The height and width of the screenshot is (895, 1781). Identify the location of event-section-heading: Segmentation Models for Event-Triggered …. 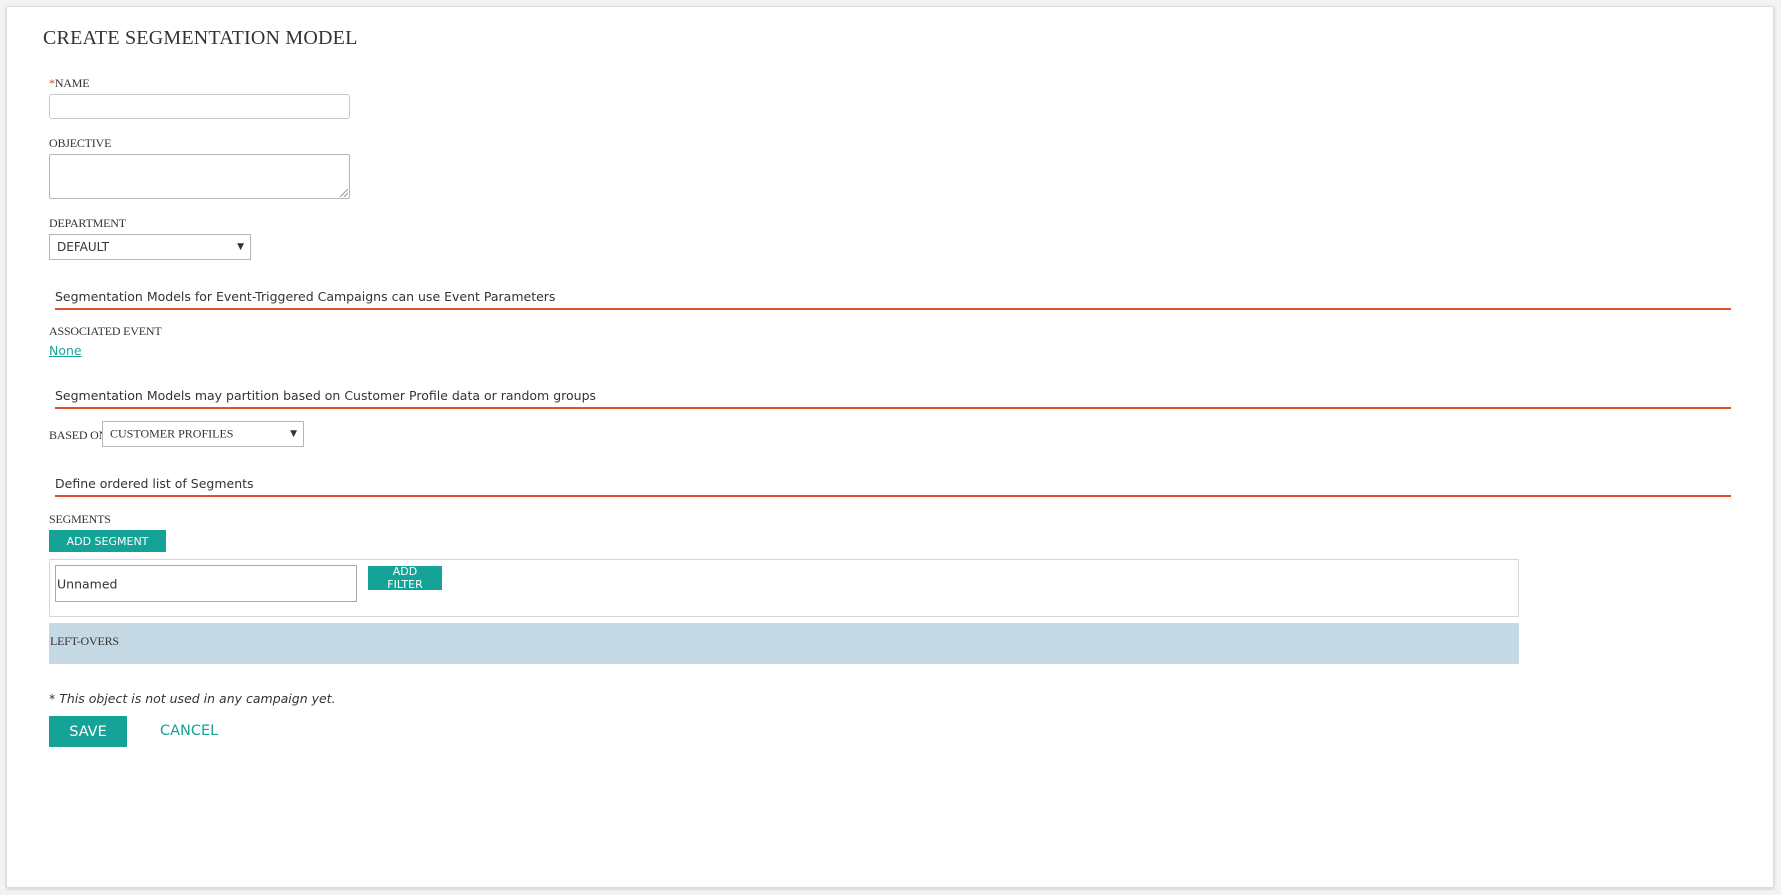
(893, 299).